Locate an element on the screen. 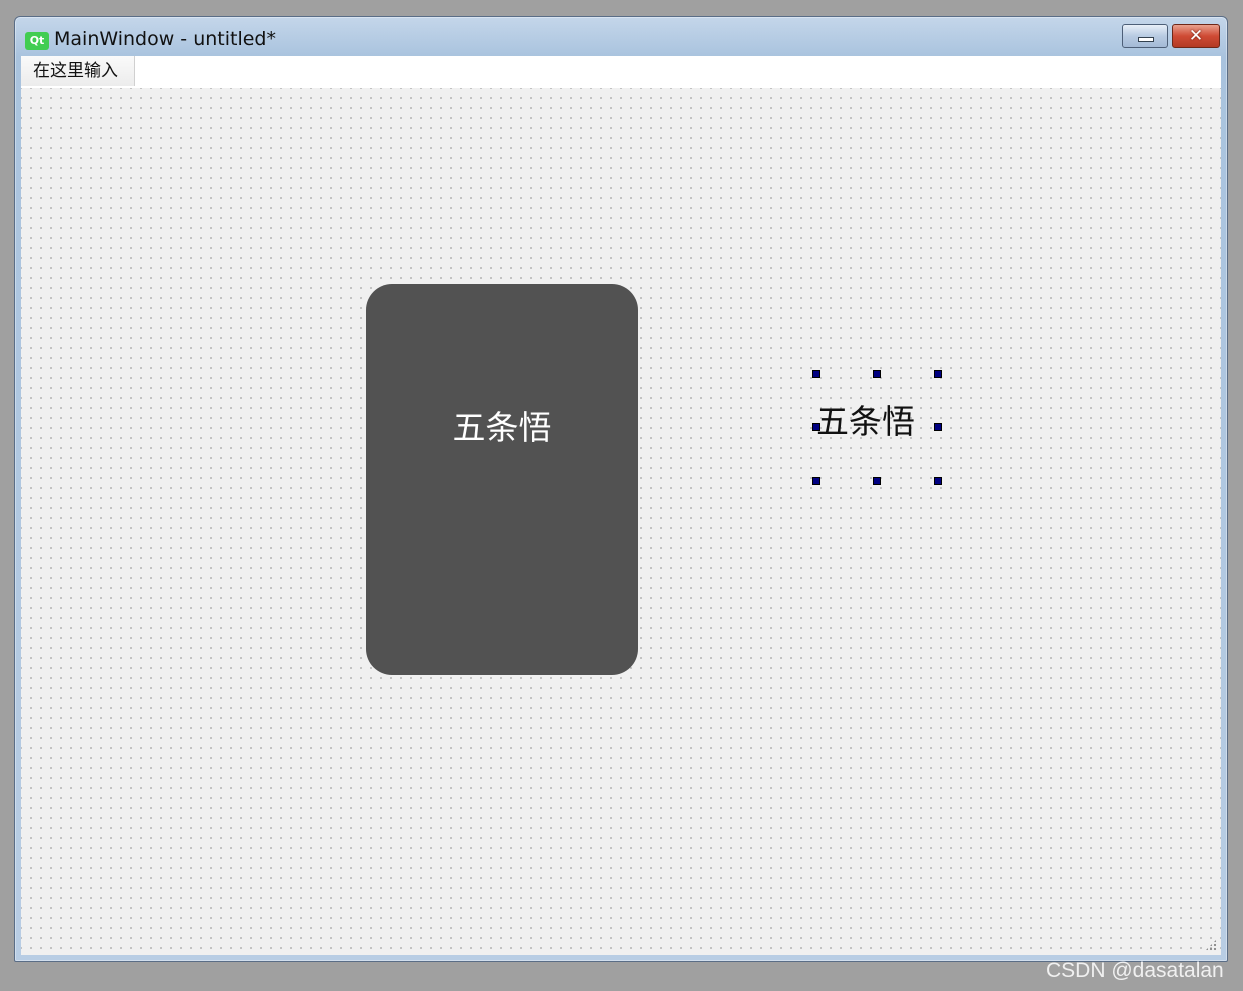 The width and height of the screenshot is (1243, 991). minimize-button is located at coordinates (1145, 36).